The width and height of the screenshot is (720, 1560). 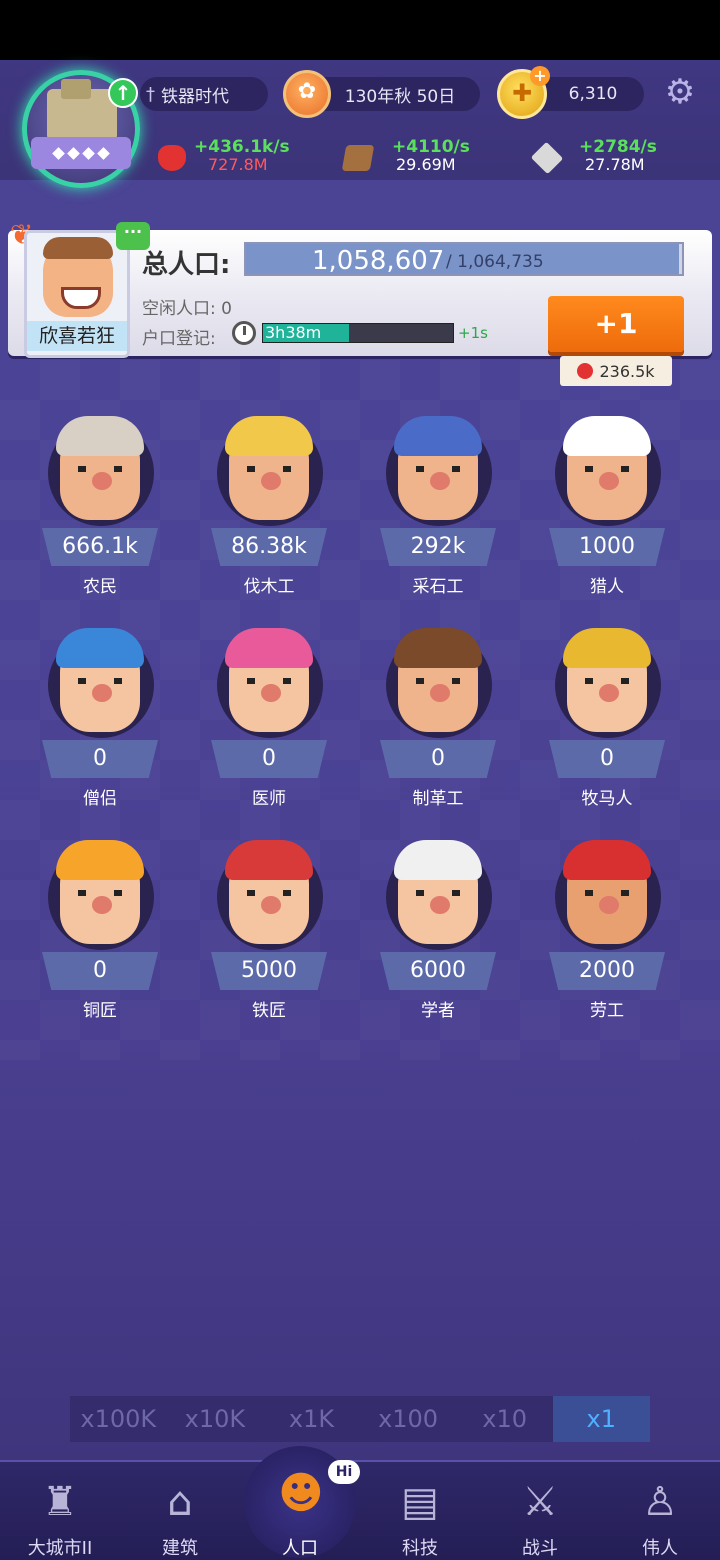 What do you see at coordinates (100, 510) in the screenshot?
I see `worker-card: 666.1k 农民` at bounding box center [100, 510].